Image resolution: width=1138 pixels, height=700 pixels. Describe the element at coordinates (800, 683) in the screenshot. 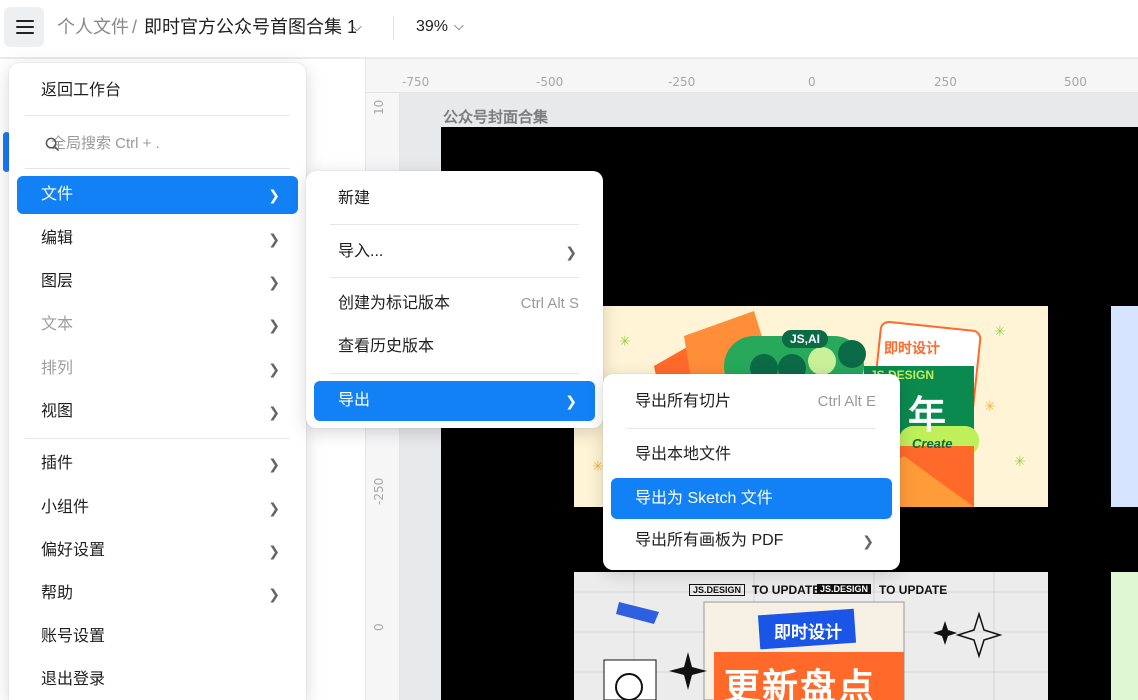

I see `card-title: 更新盘点` at that location.